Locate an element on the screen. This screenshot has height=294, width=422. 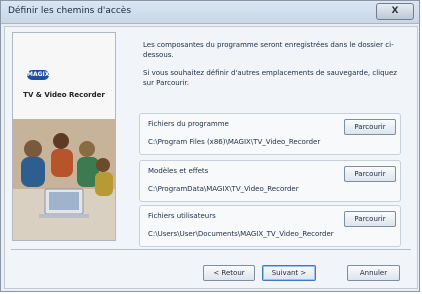
magix-logo: MAGIX is located at coordinates (38, 75).